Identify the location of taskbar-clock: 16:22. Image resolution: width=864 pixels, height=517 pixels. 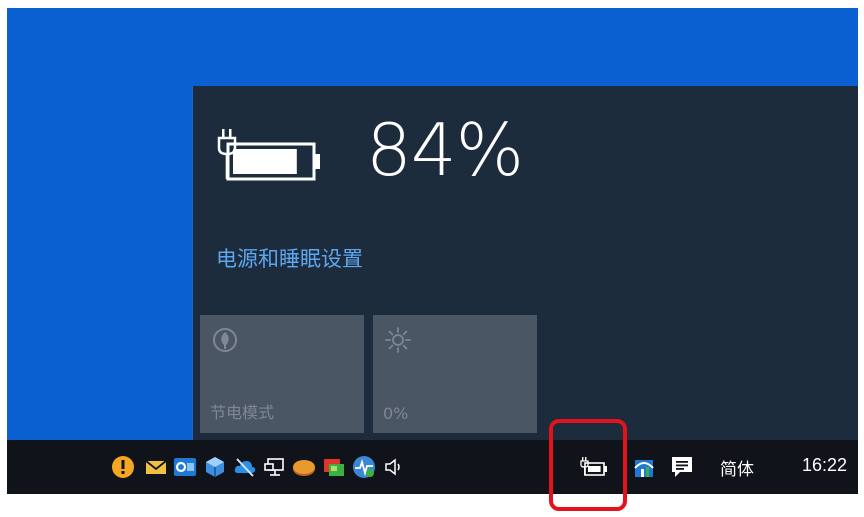
(824, 465).